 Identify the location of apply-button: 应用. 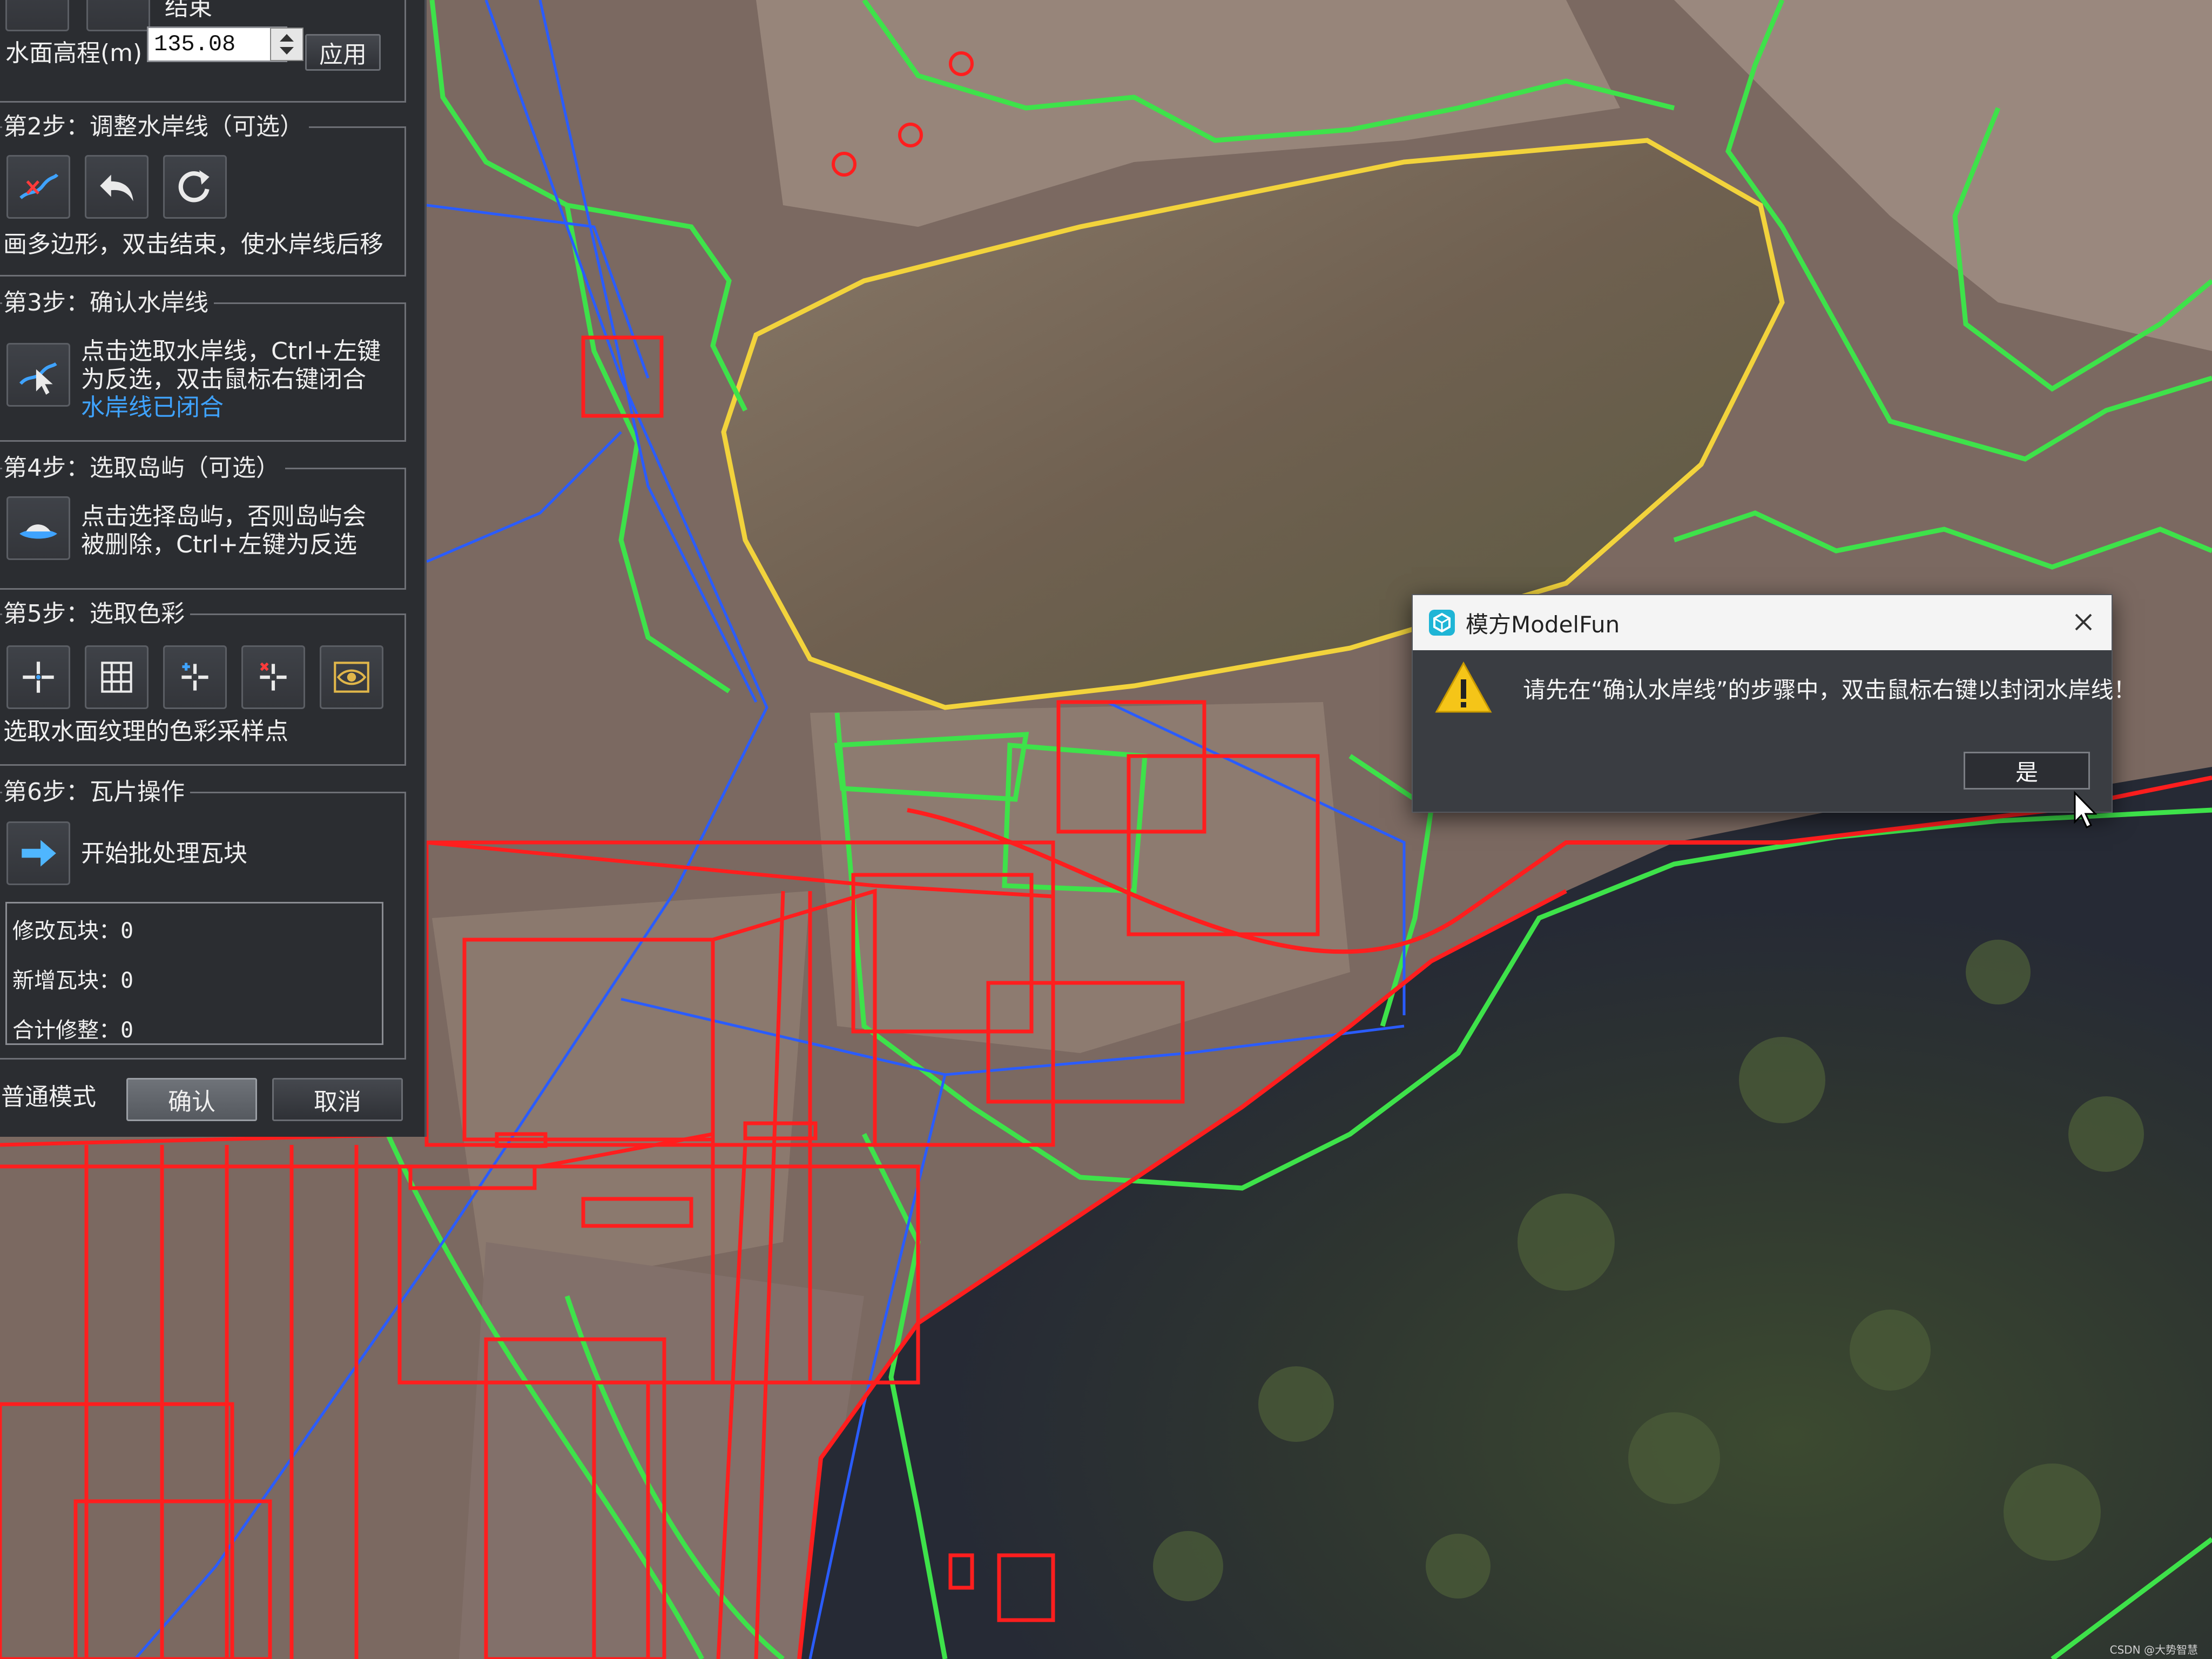
(343, 52).